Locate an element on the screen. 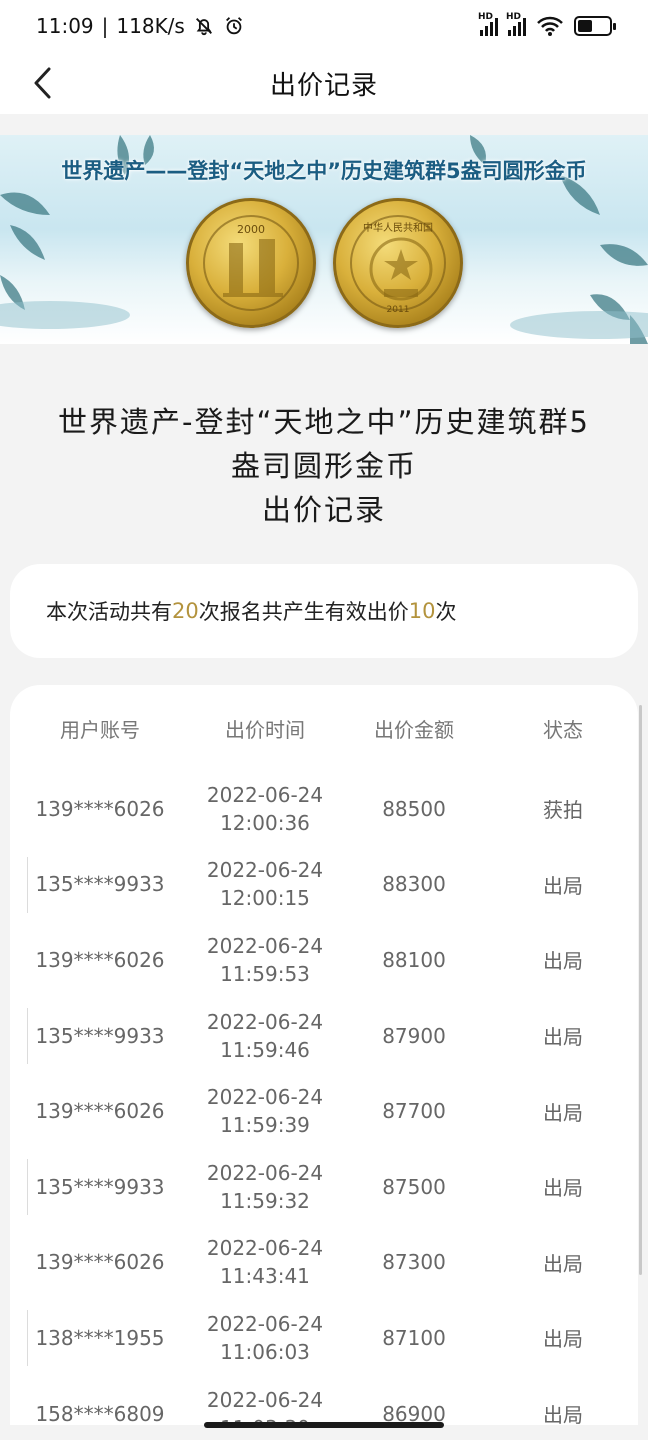  status-right: HD HD is located at coordinates (547, 24).